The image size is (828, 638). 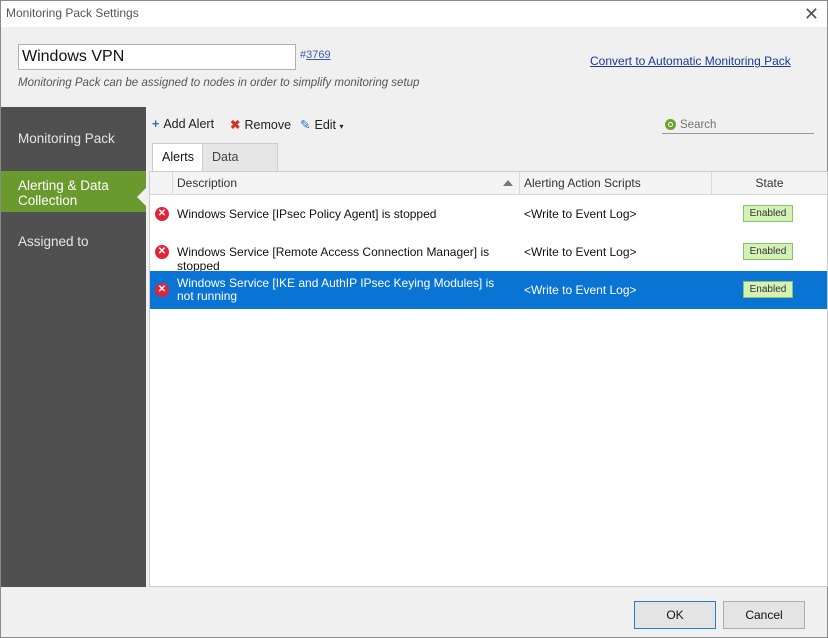 I want to click on column-state-label: State, so click(x=769, y=183).